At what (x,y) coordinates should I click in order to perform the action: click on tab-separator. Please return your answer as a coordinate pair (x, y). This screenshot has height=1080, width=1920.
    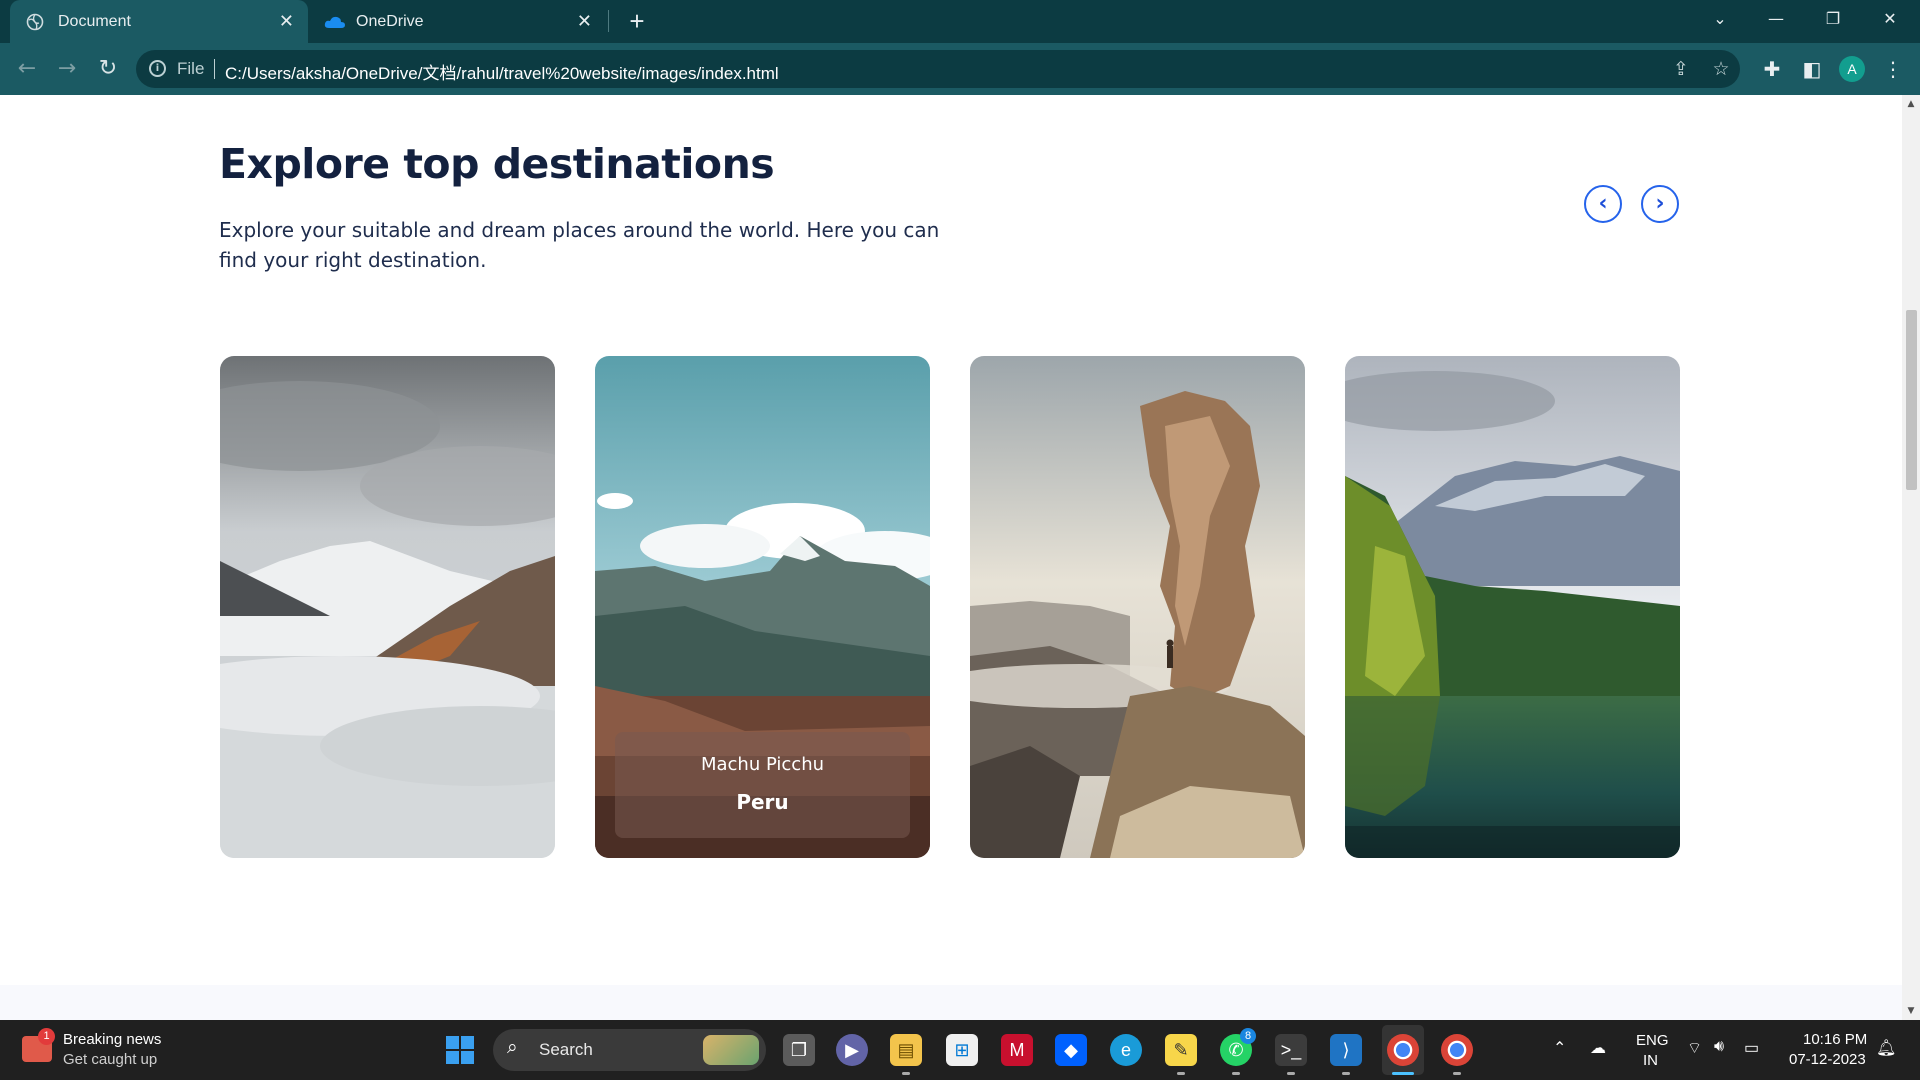
    Looking at the image, I should click on (608, 21).